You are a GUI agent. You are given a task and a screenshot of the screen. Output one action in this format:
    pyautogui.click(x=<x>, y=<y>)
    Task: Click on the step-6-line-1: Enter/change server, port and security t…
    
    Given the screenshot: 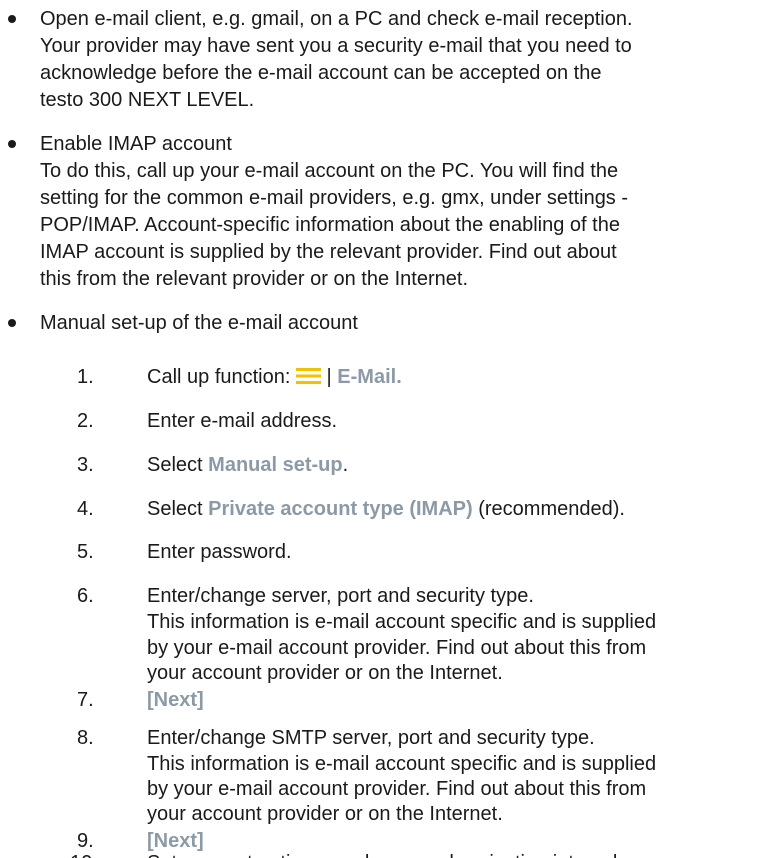 What is the action you would take?
    pyautogui.click(x=340, y=596)
    